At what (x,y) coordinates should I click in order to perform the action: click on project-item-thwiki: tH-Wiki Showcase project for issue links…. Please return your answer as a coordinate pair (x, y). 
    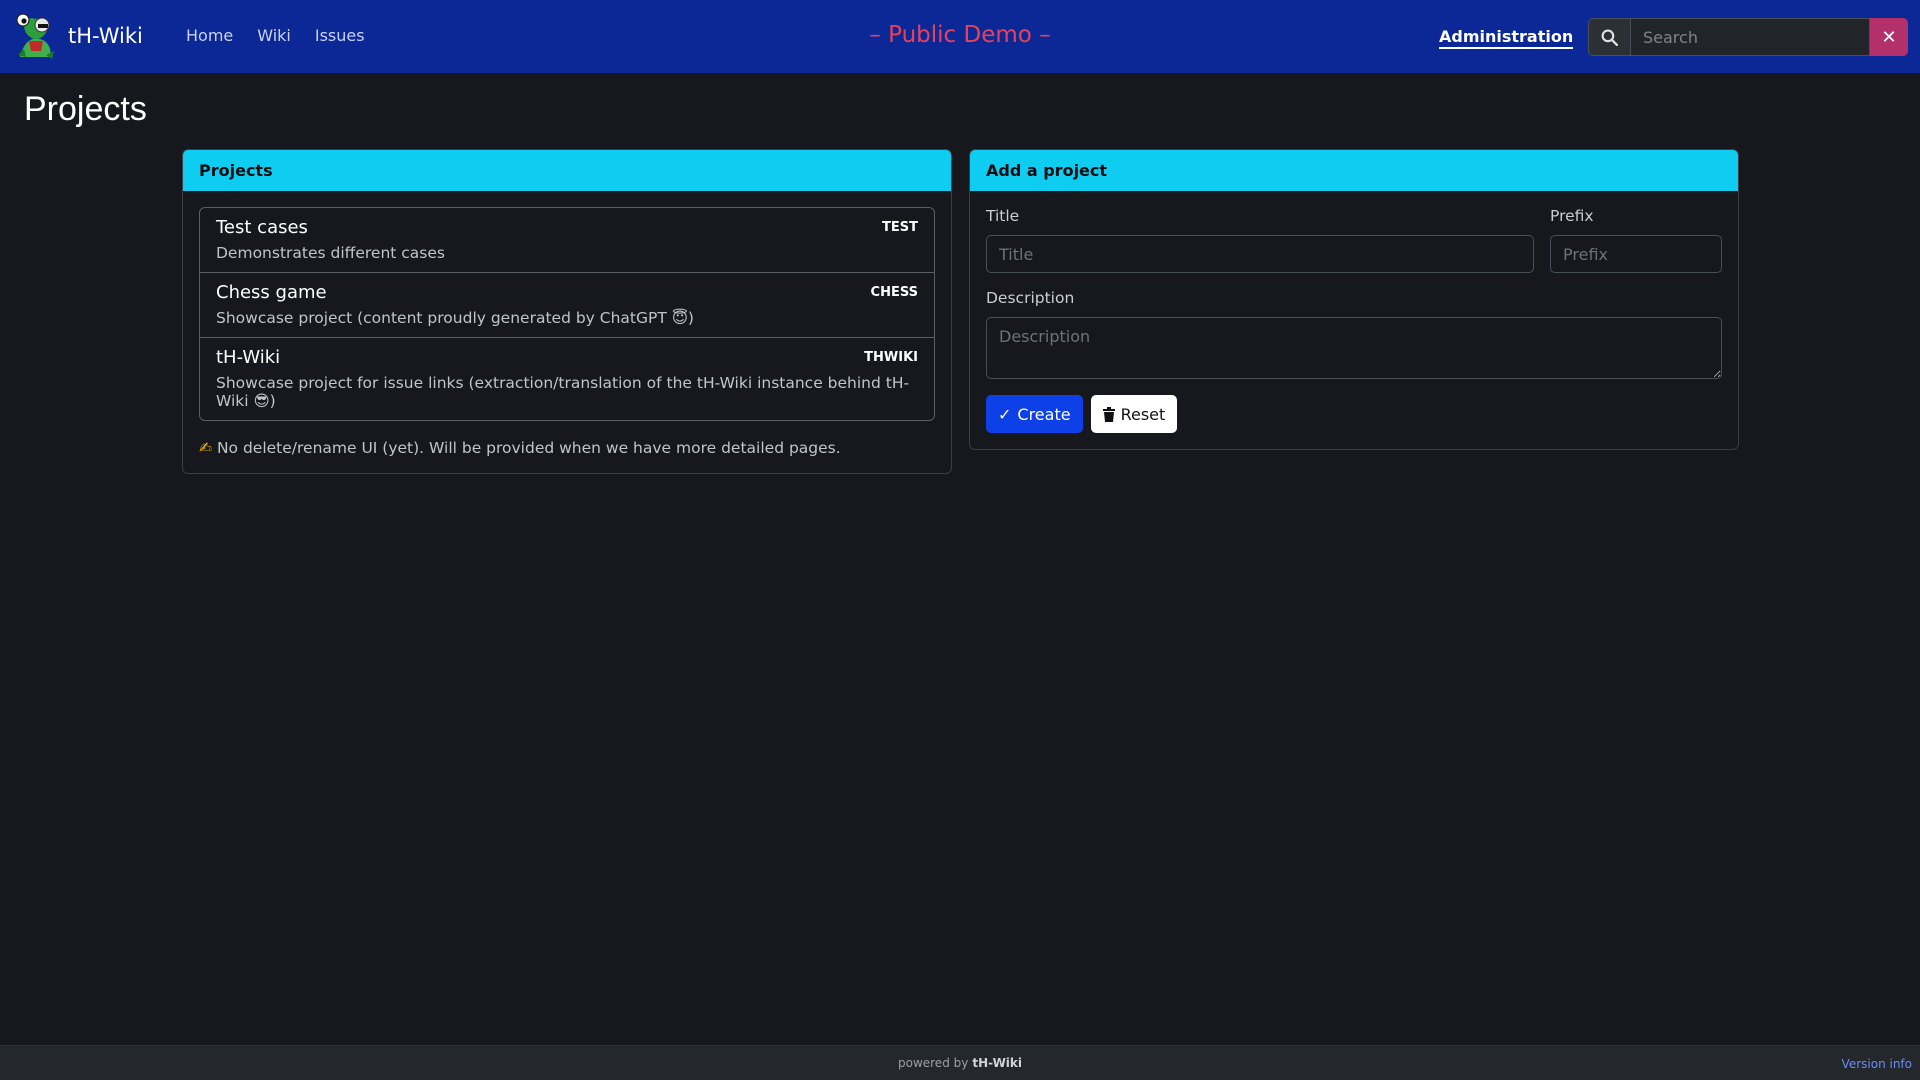
    Looking at the image, I should click on (567, 379).